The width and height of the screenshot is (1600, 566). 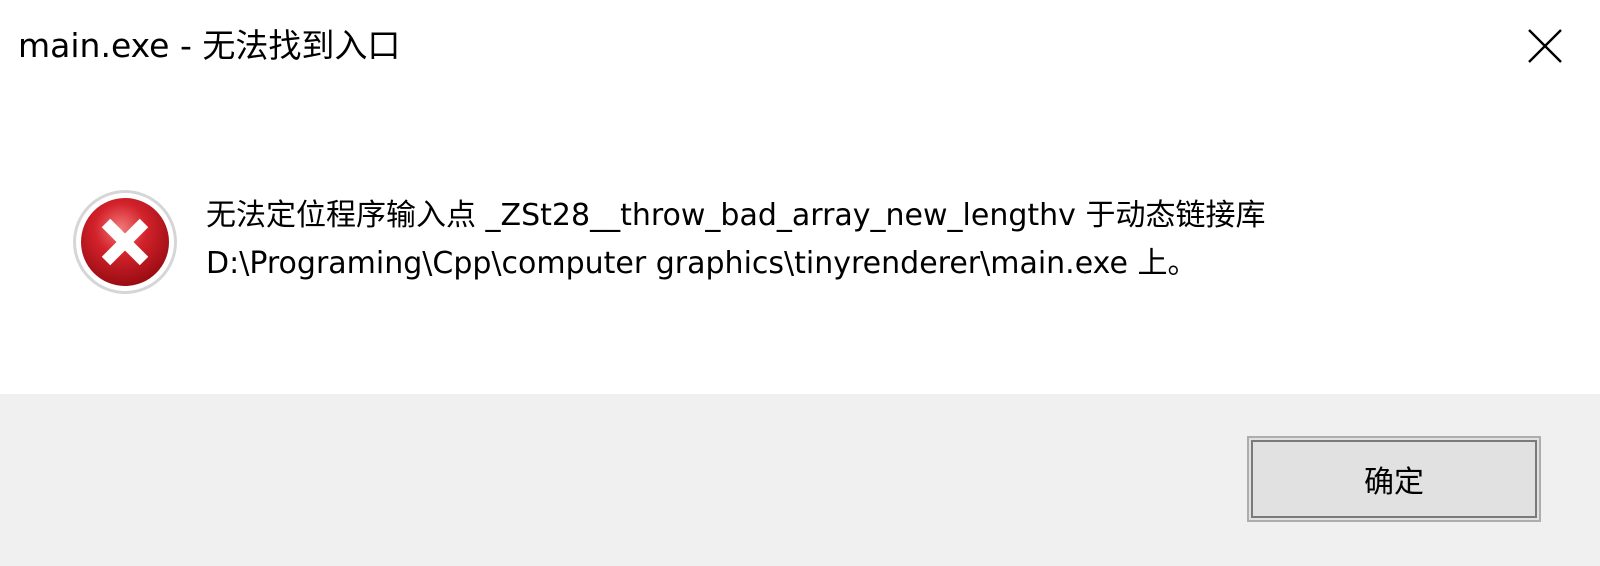 I want to click on window-title: main.exe - 无法找到入口, so click(x=209, y=45).